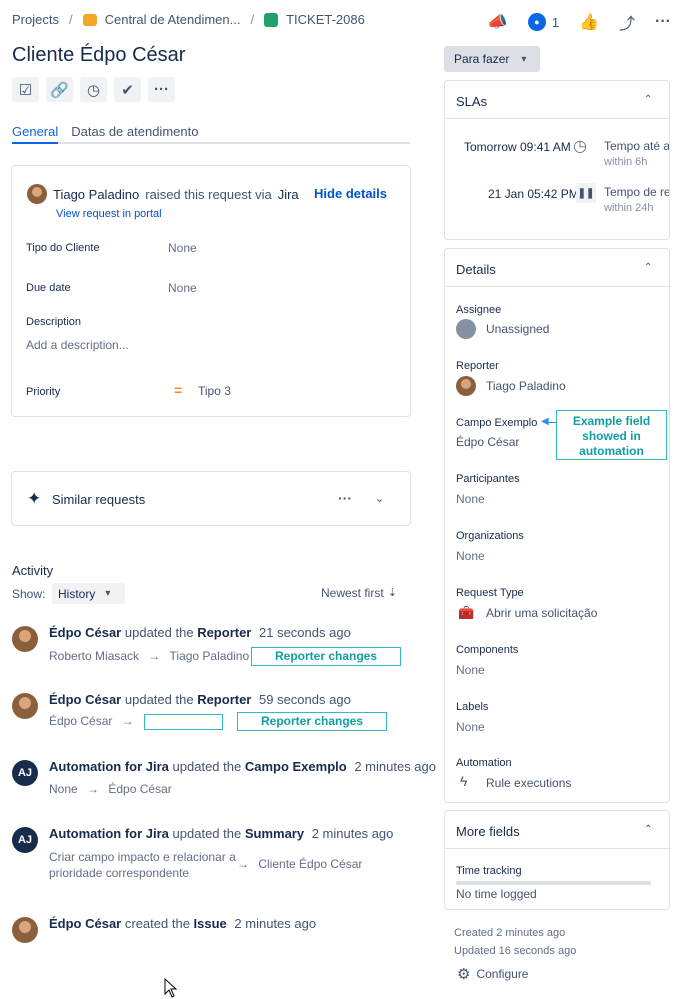 The width and height of the screenshot is (685, 999). Describe the element at coordinates (555, 22) in the screenshot. I see `watch-count: 1` at that location.